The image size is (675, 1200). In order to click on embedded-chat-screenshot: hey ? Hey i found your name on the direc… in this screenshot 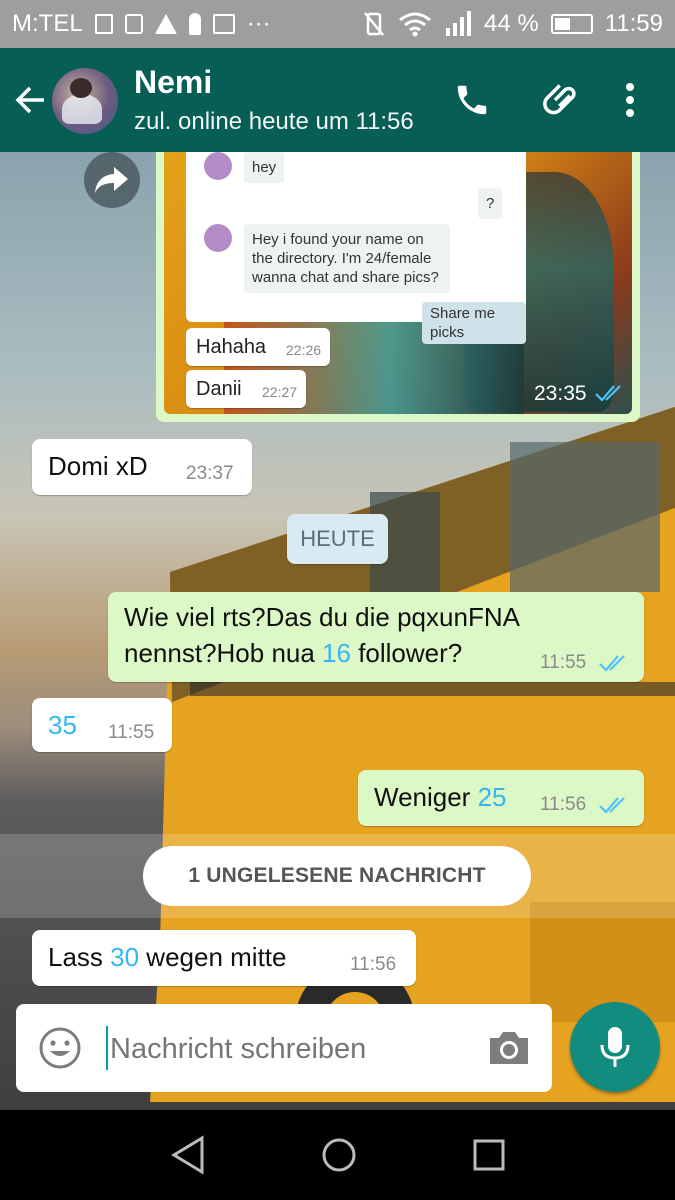, I will do `click(356, 248)`.